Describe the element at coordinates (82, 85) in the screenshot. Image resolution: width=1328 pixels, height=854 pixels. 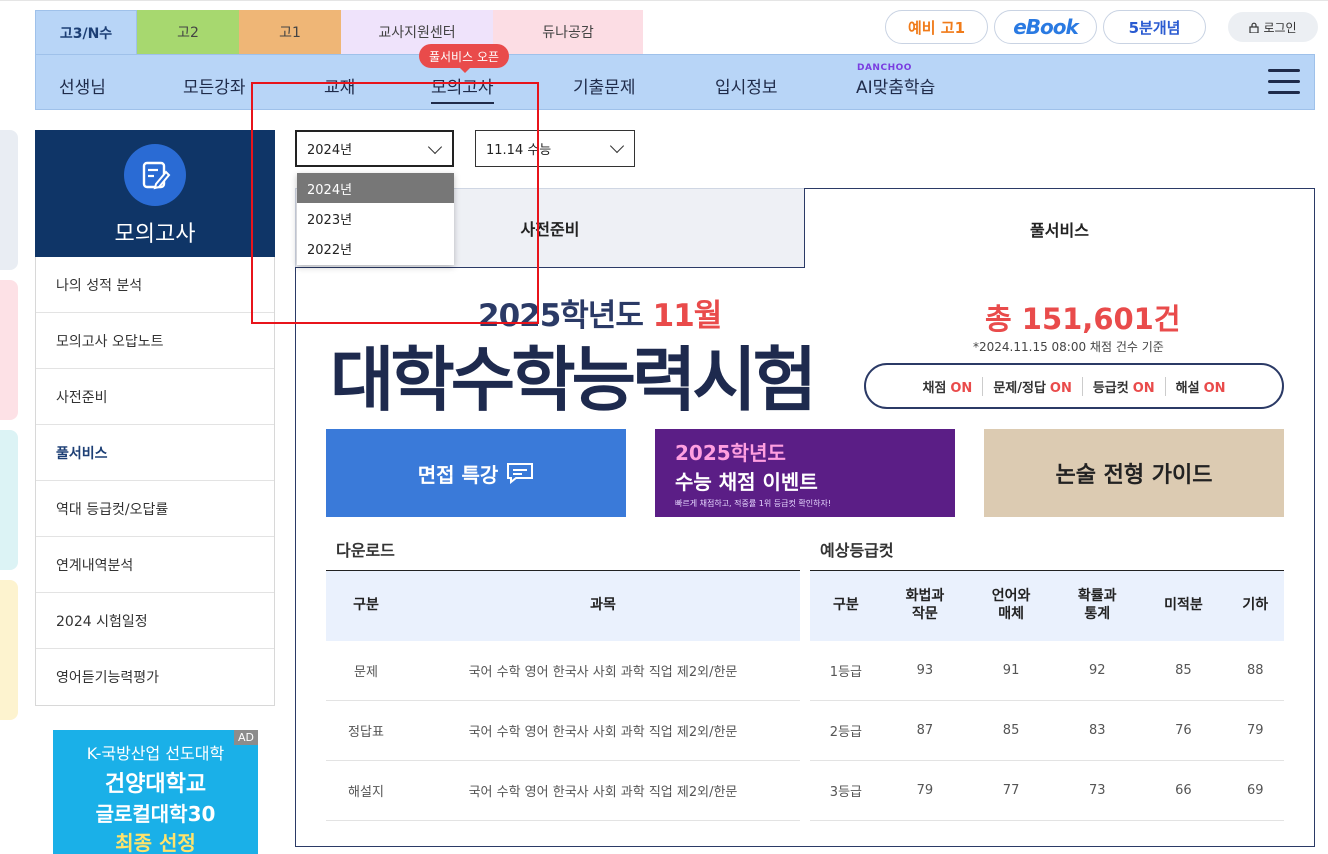
I see `nav-teachers: 선생님` at that location.